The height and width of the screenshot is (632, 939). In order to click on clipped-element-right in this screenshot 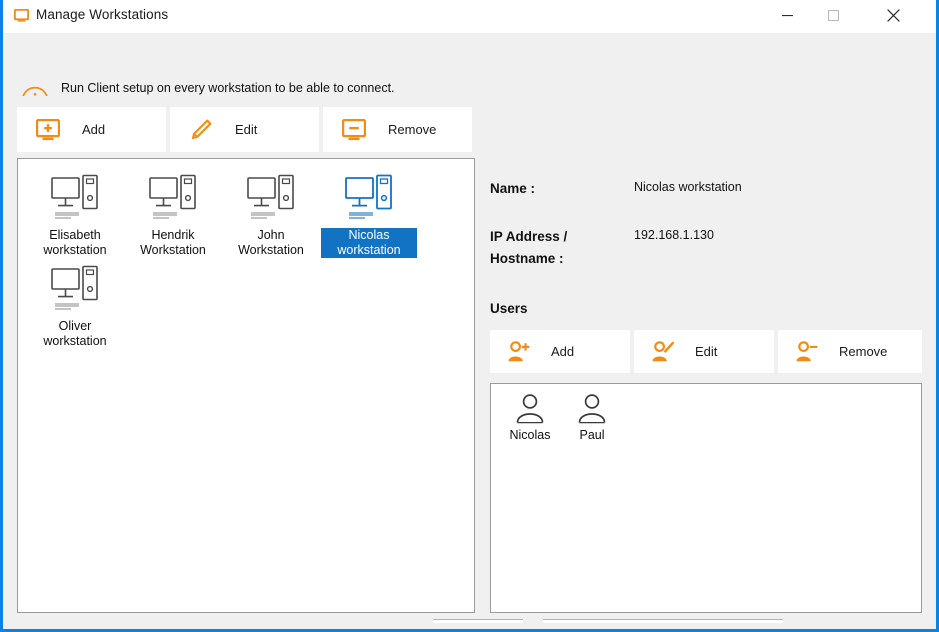, I will do `click(663, 621)`.